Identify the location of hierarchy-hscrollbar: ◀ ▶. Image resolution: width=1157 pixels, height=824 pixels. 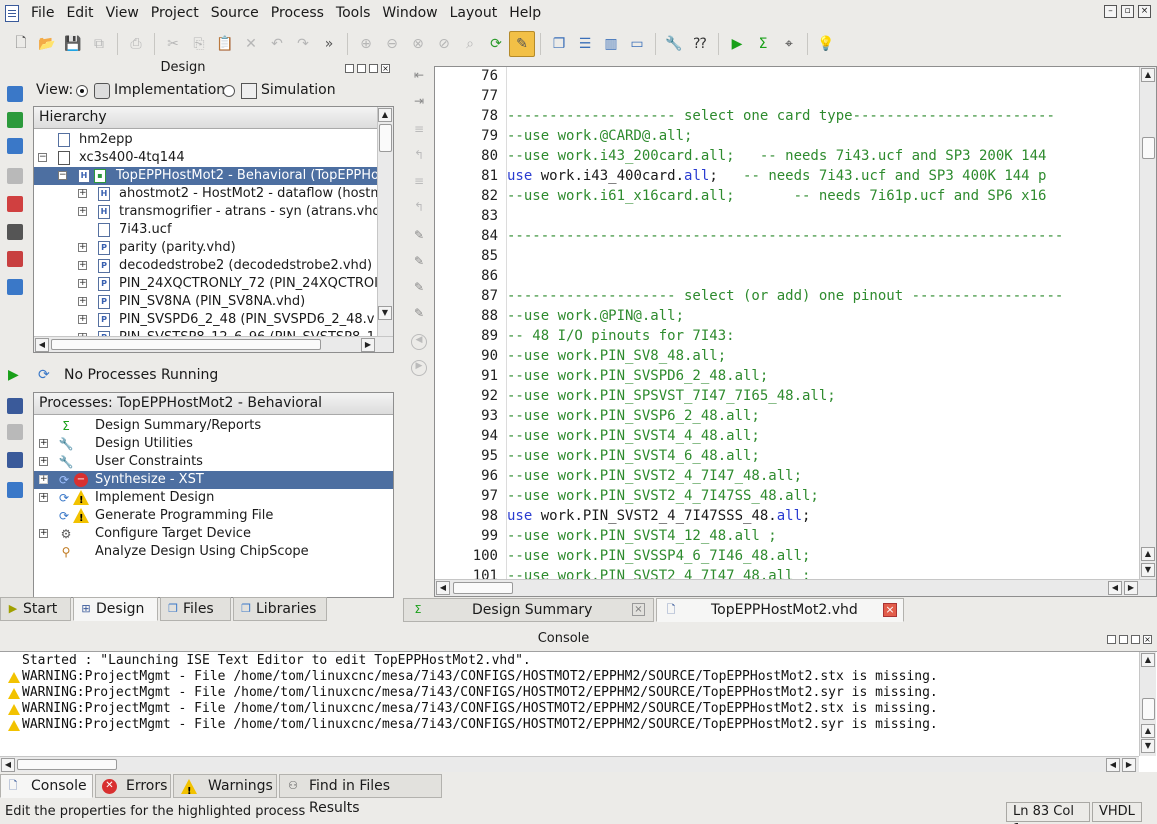
(213, 344).